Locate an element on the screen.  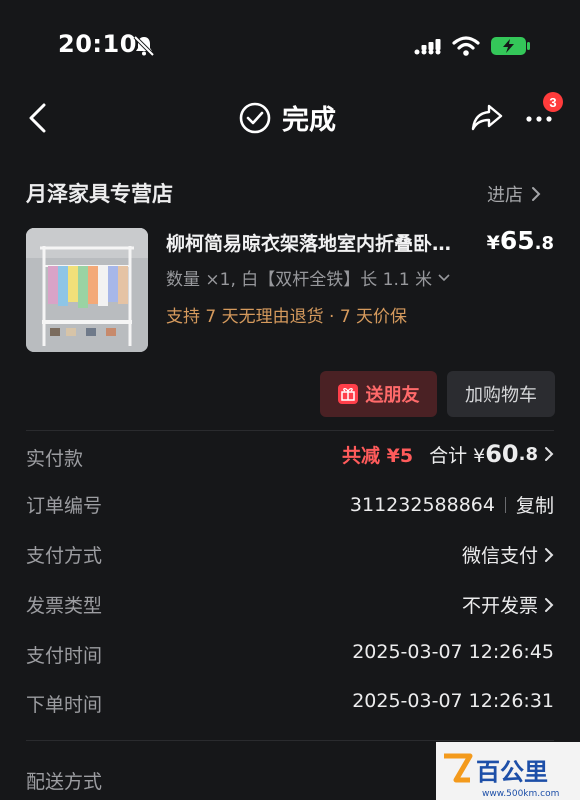
product-price: ¥65.8 is located at coordinates (520, 240).